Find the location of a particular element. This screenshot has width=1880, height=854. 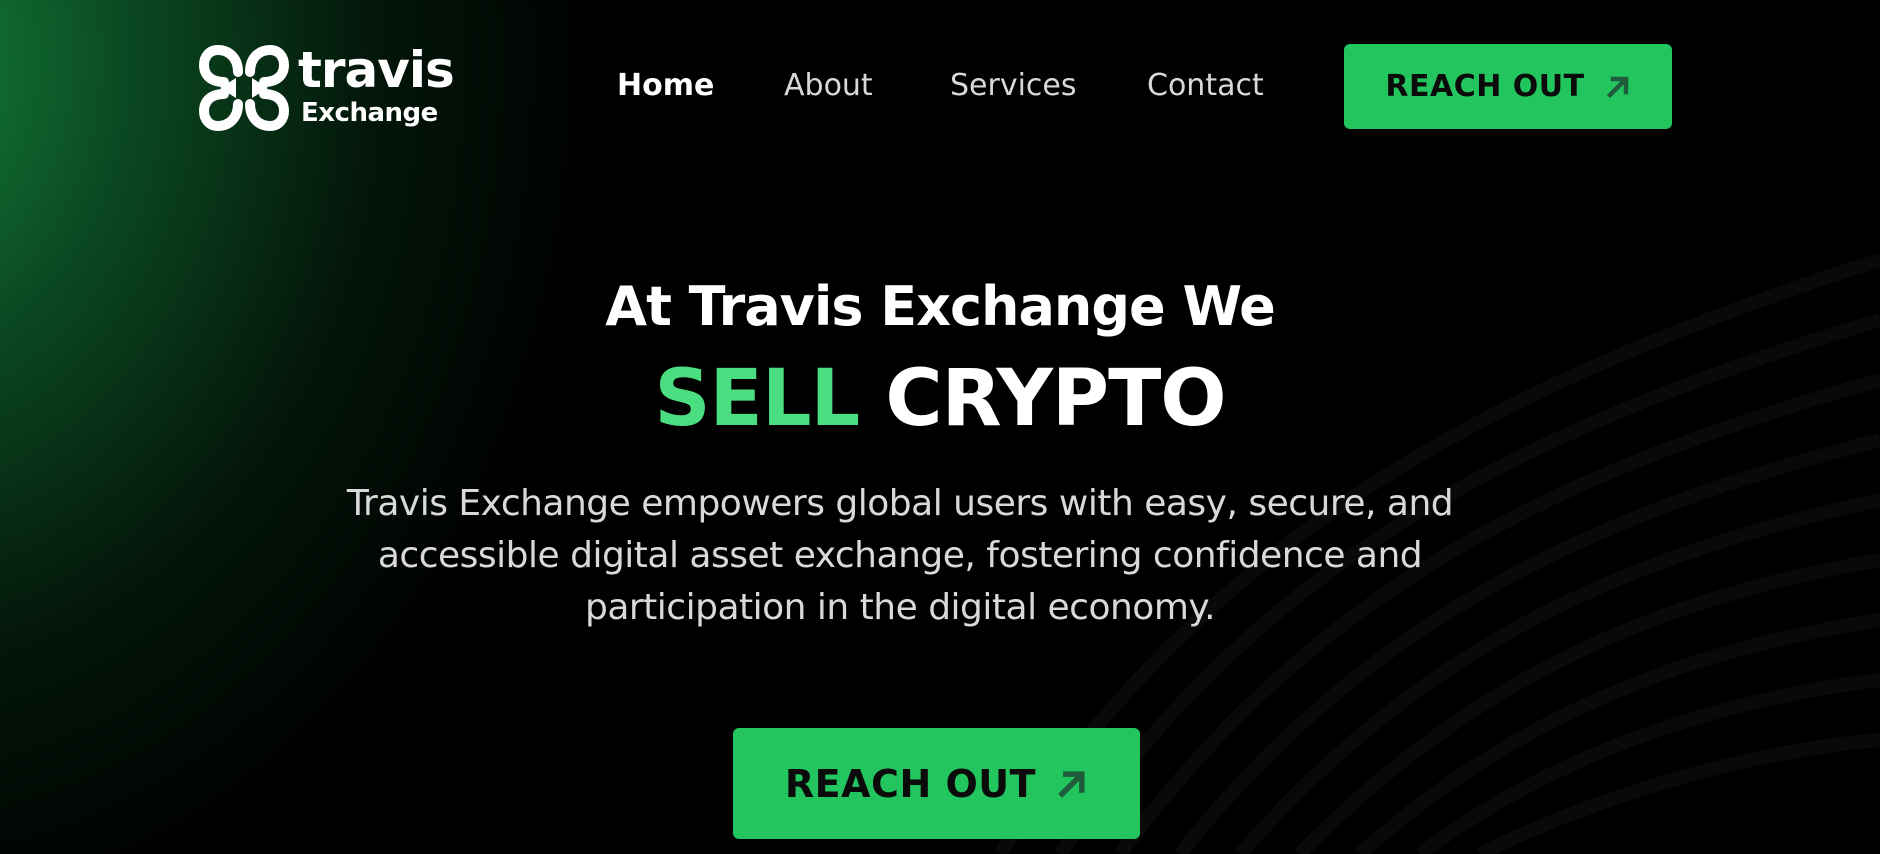

brand-logo: travis Exchange is located at coordinates (326, 88).